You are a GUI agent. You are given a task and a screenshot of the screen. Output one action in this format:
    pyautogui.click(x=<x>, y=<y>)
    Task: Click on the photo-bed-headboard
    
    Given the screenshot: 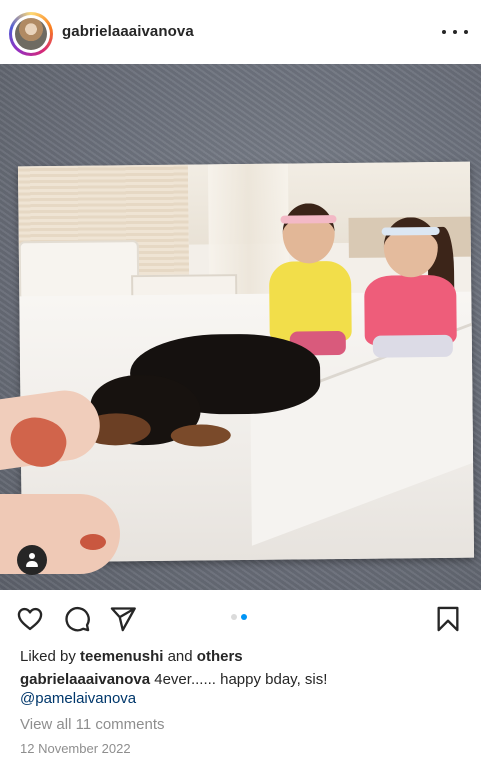 What is the action you would take?
    pyautogui.click(x=79, y=271)
    